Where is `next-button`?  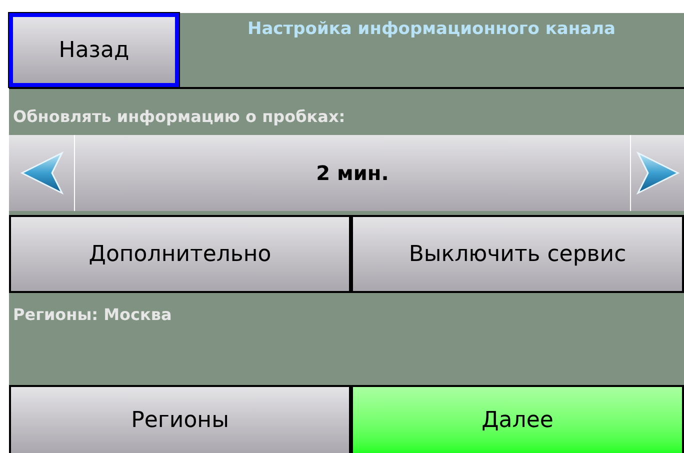 next-button is located at coordinates (657, 173).